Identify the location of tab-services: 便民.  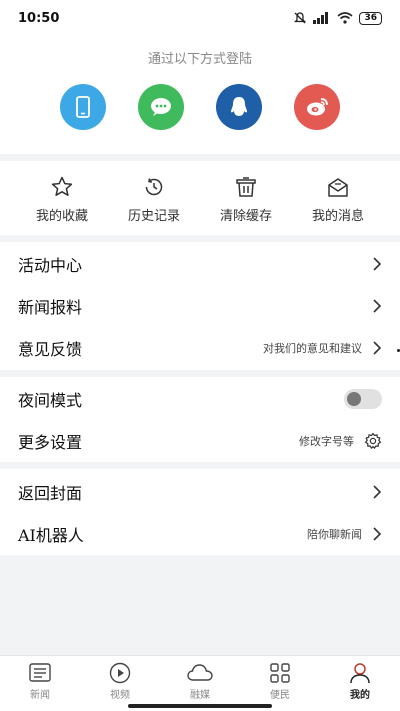
(280, 681).